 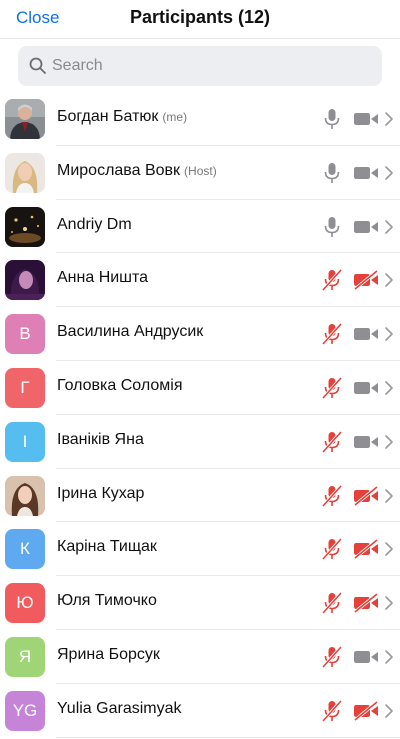 I want to click on participant-name-line: Анна Ништа, so click(x=102, y=278).